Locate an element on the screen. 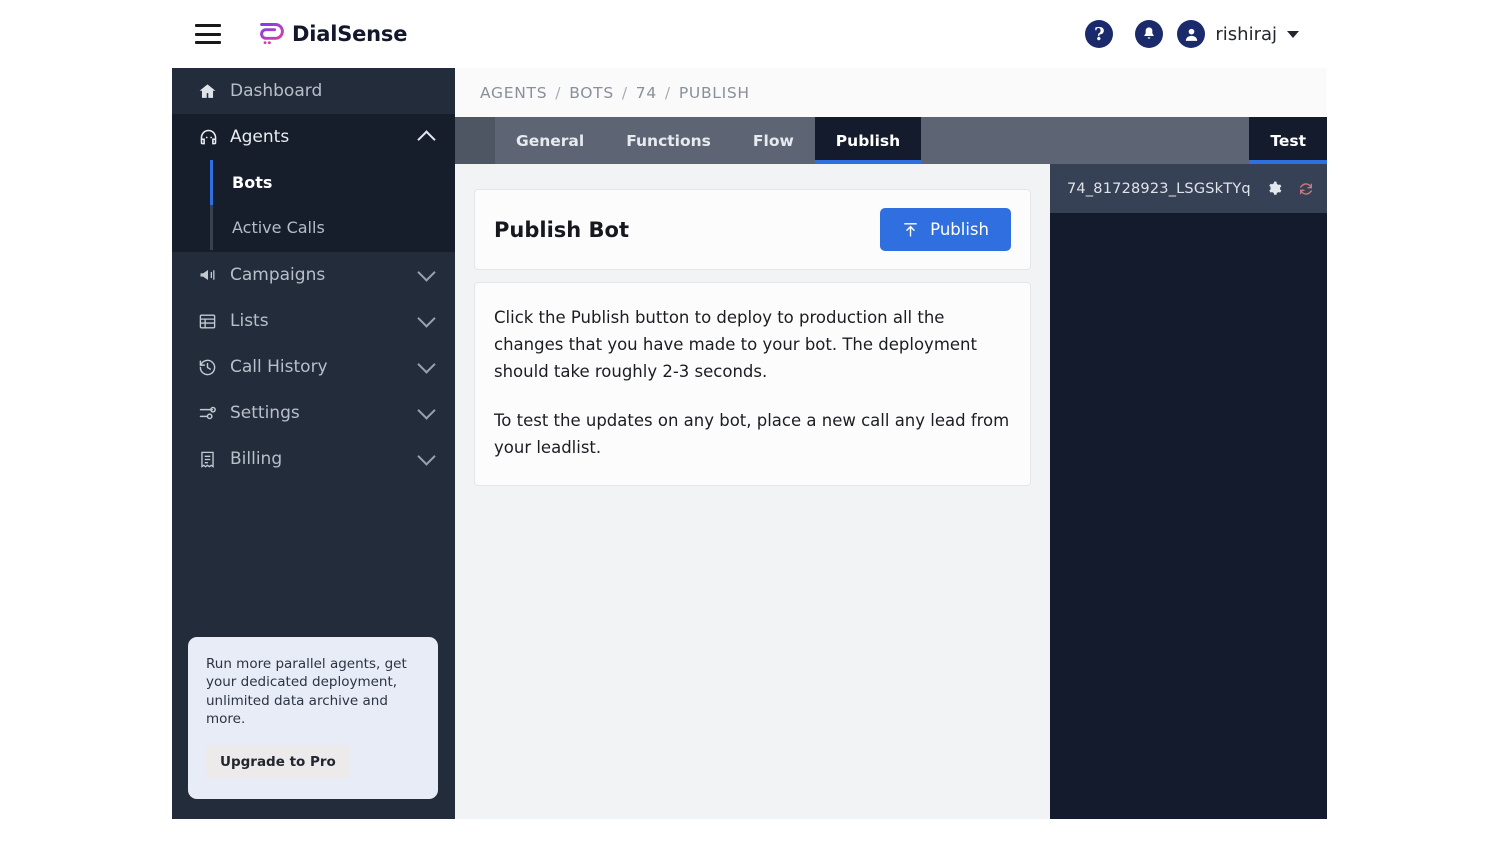 This screenshot has height=844, width=1500. chevron-up-icon is located at coordinates (426, 139).